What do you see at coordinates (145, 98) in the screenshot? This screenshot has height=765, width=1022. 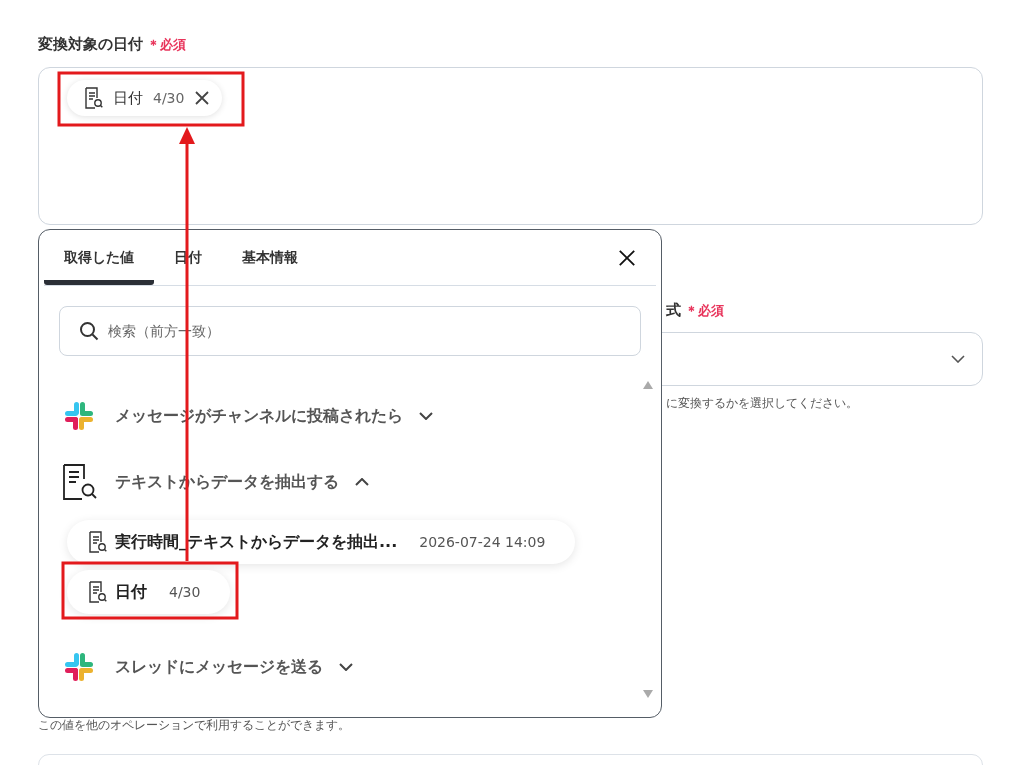 I see `value-chip: 日付 4/30` at bounding box center [145, 98].